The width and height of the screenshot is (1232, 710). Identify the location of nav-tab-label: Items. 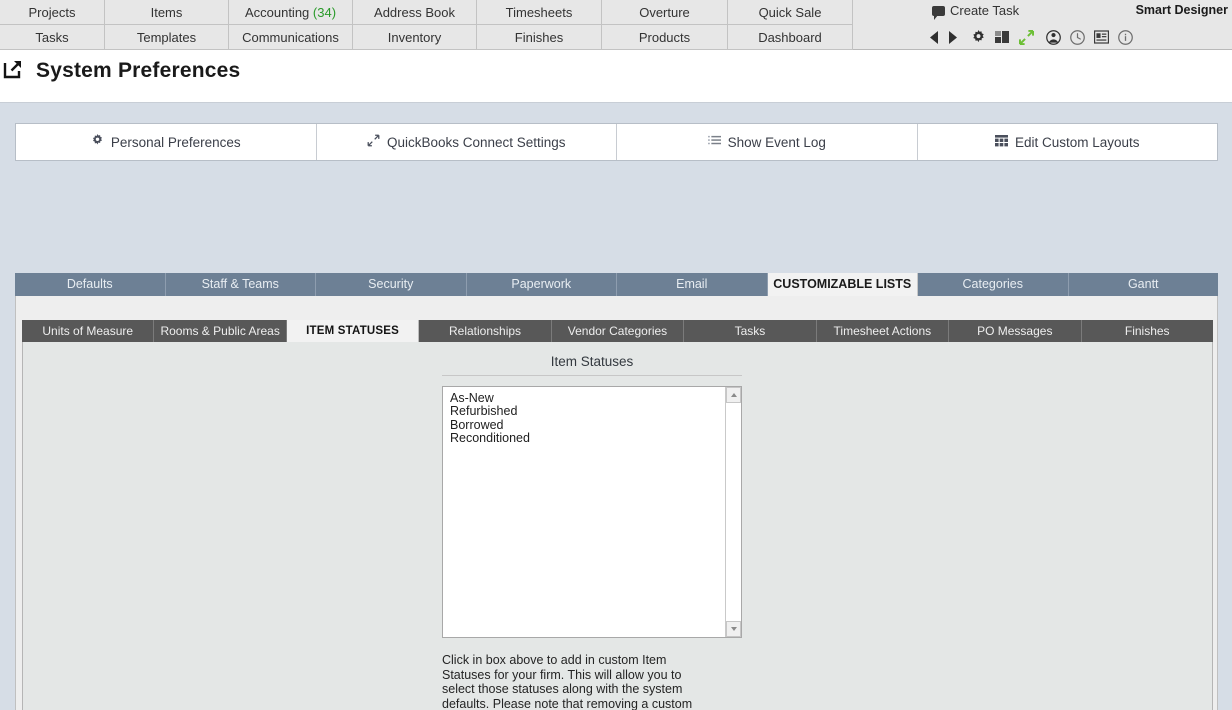
(166, 12).